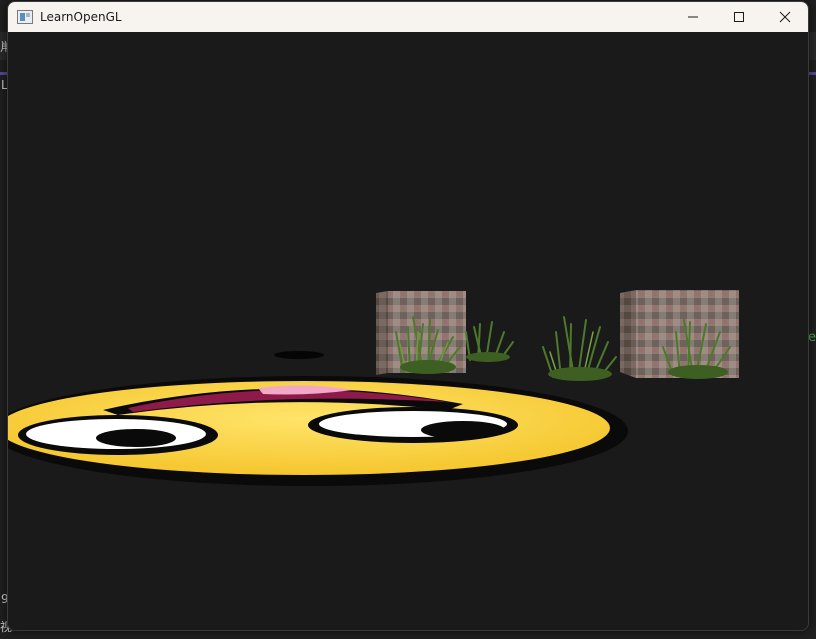 The image size is (816, 639). I want to click on window-controls, so click(739, 17).